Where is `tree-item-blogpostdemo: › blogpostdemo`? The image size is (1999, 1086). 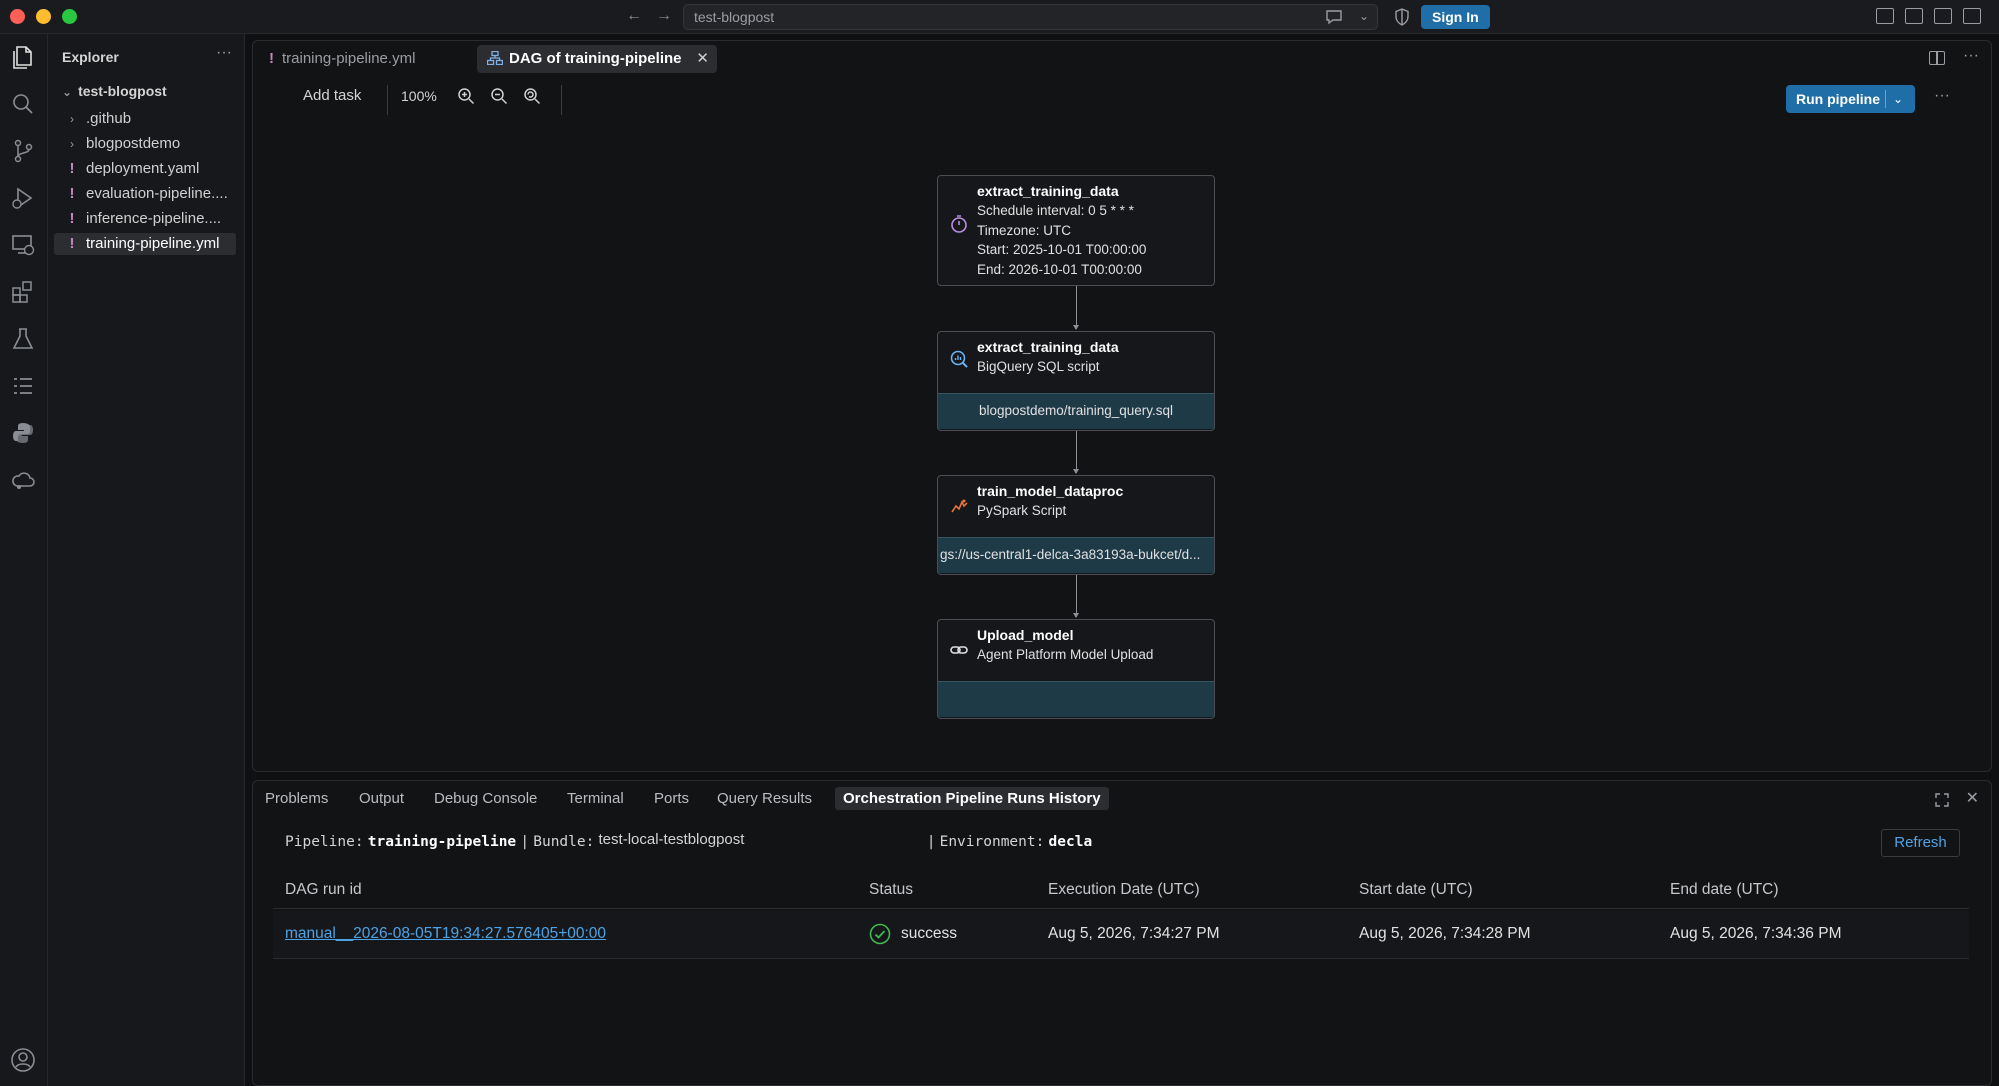
tree-item-blogpostdemo: › blogpostdemo is located at coordinates (145, 144).